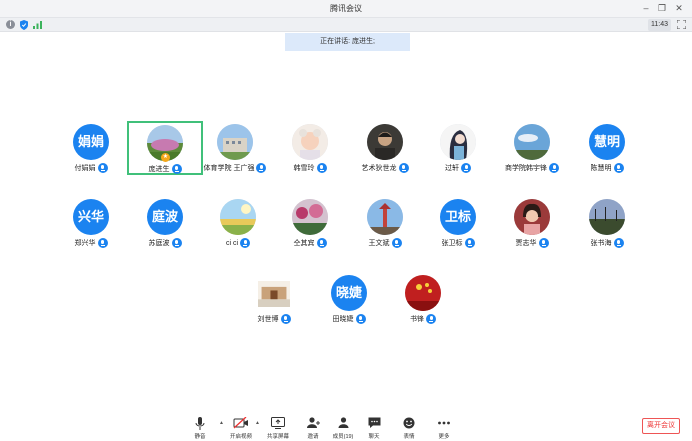 The width and height of the screenshot is (692, 441). What do you see at coordinates (661, 426) in the screenshot?
I see `leave-meeting-button: 离开会议` at bounding box center [661, 426].